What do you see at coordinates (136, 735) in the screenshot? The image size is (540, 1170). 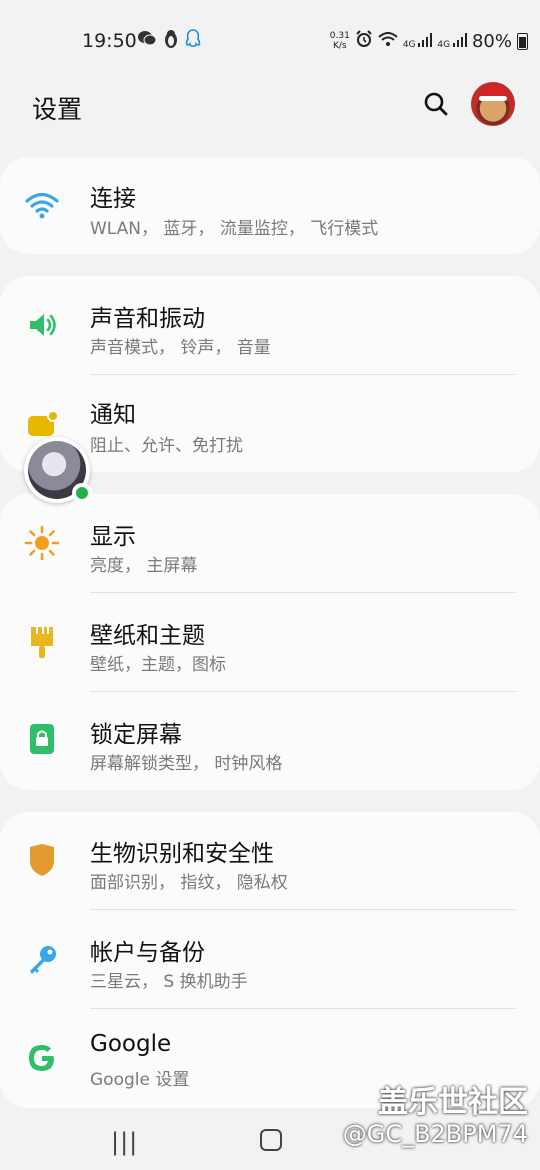 I see `settings-item-title: 锁定屏幕` at bounding box center [136, 735].